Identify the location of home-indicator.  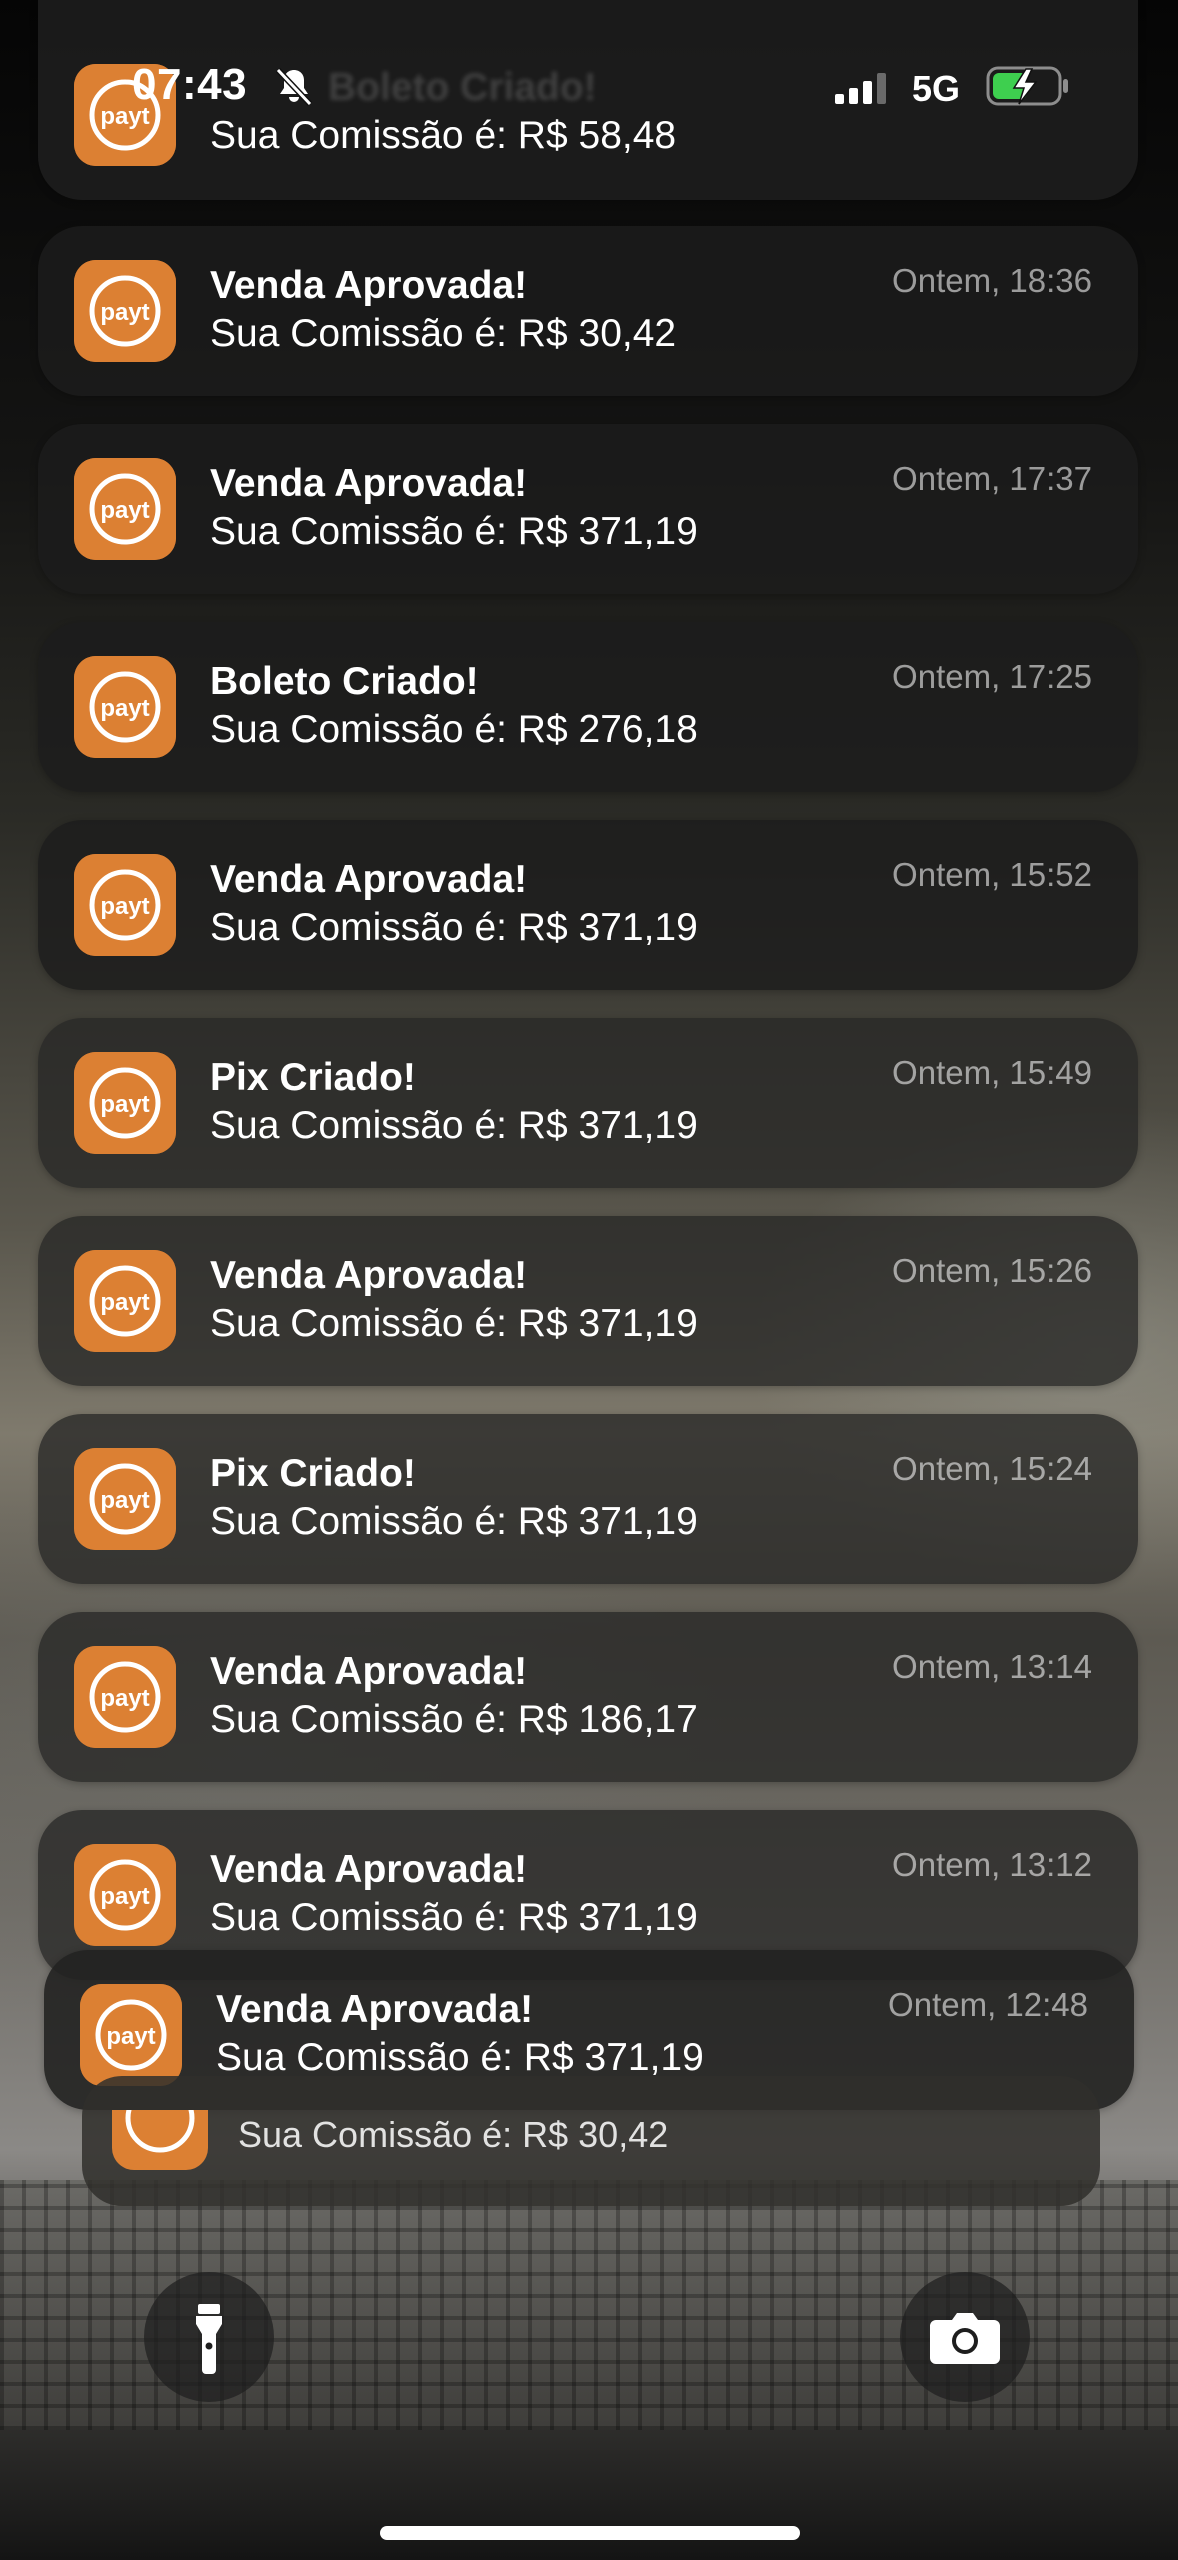
(590, 2533).